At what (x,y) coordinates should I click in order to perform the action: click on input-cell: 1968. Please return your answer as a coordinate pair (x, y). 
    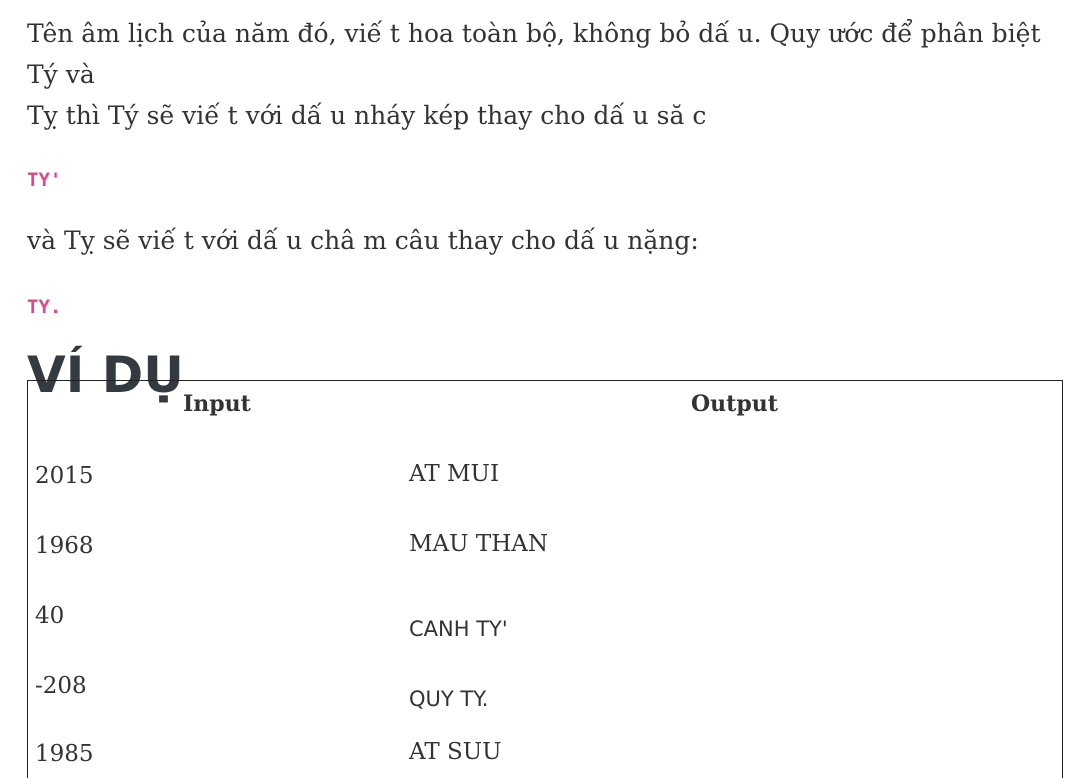
    Looking at the image, I should click on (64, 546).